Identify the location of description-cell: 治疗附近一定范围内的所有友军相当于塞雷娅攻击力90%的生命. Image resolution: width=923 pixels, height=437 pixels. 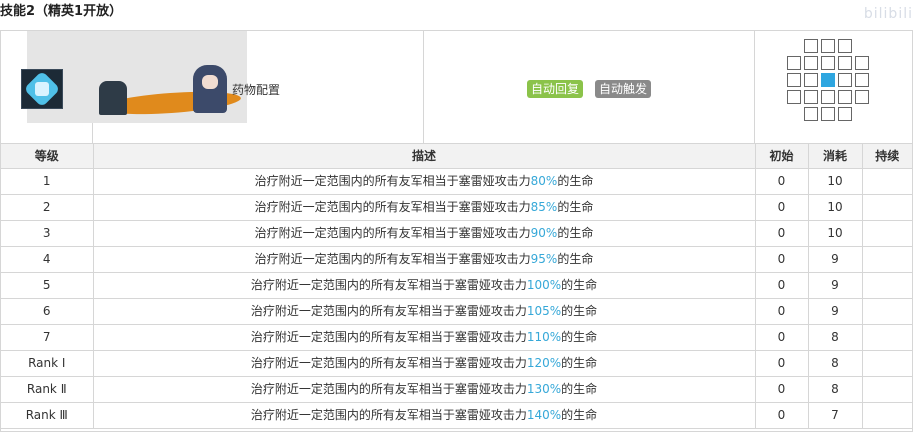
(424, 233).